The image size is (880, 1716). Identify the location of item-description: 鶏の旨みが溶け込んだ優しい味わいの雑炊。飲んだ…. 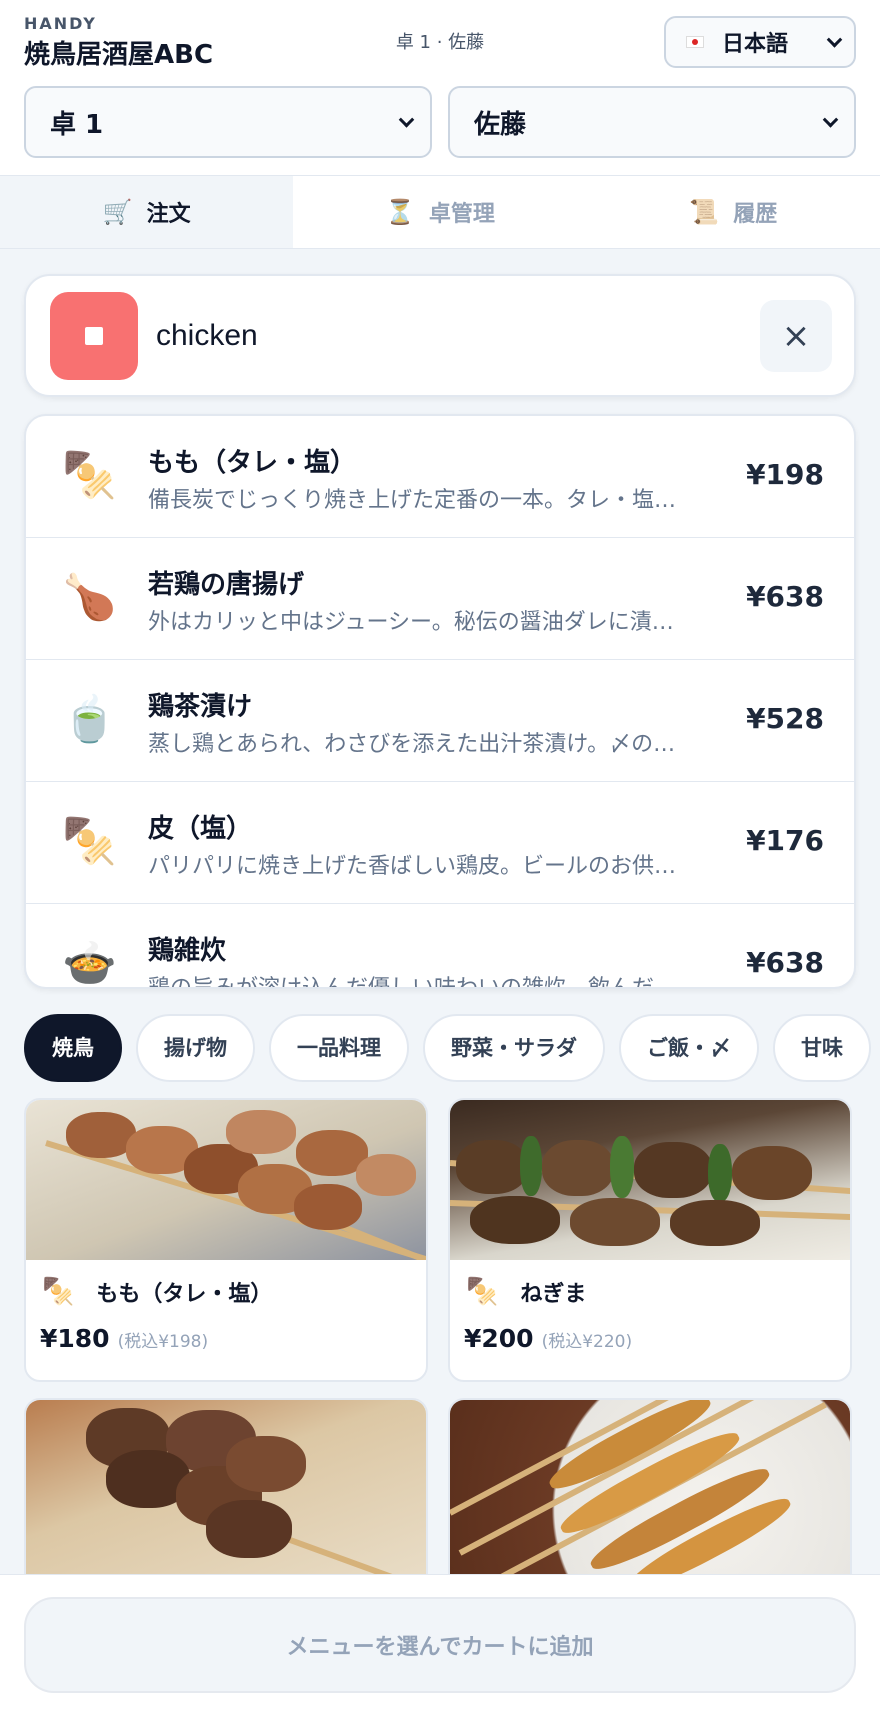
(412, 982).